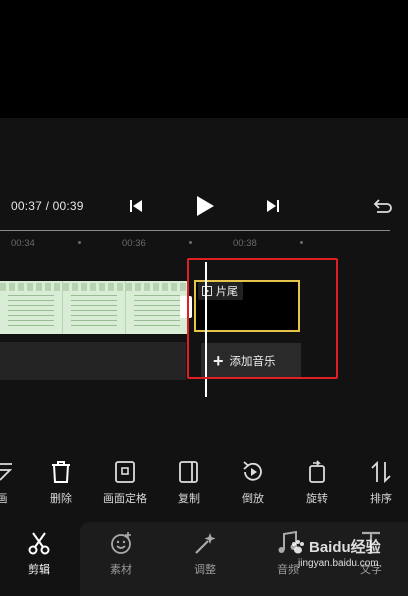 This screenshot has width=408, height=596. I want to click on play-button, so click(205, 206).